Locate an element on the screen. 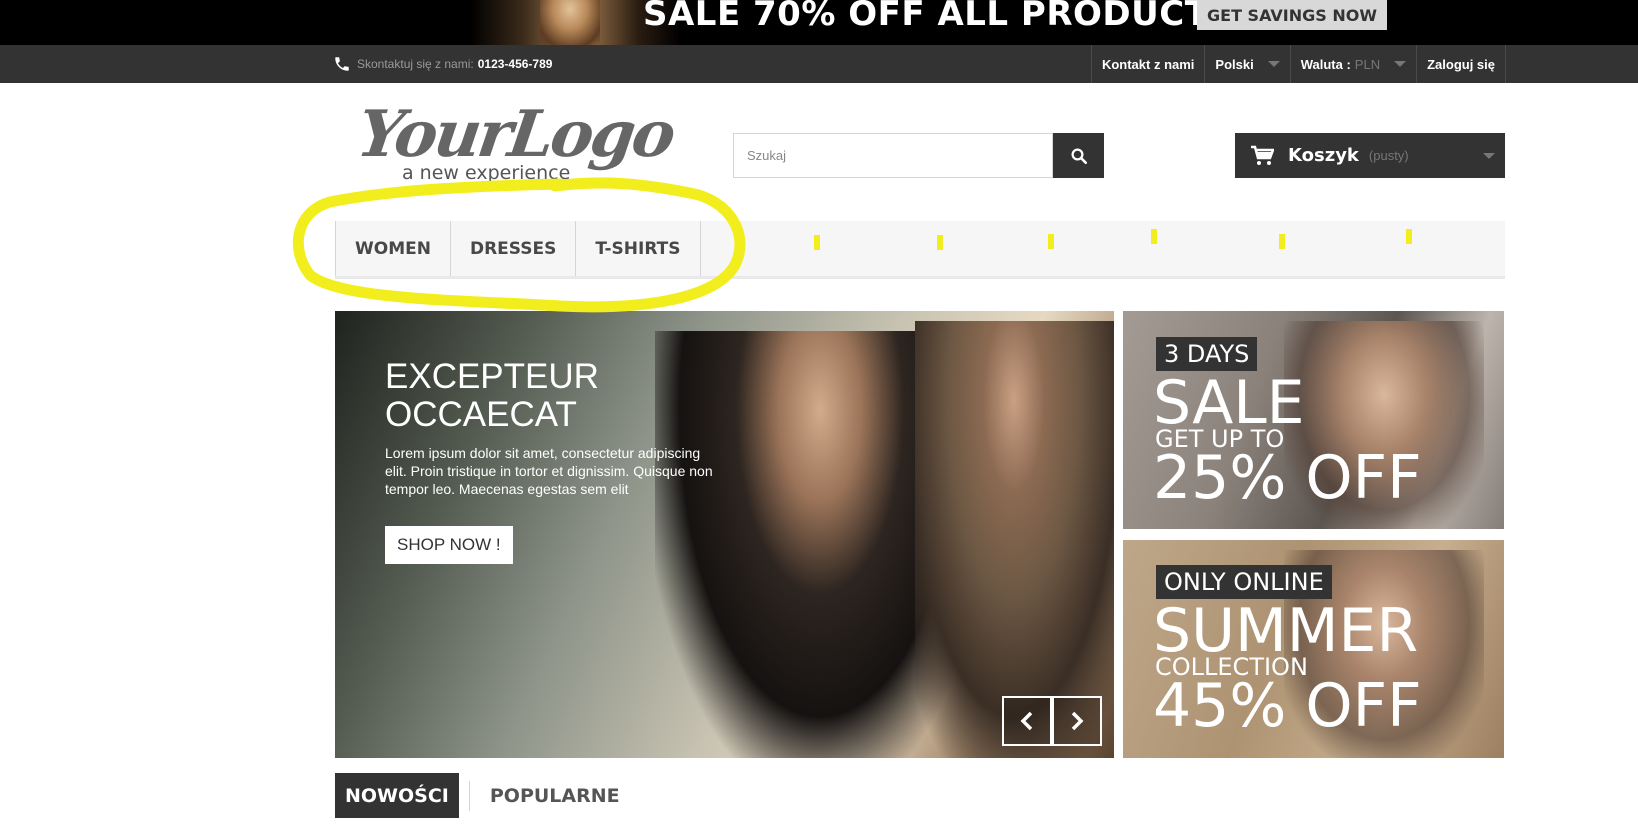 The height and width of the screenshot is (832, 1638). slide-model-man is located at coordinates (1014, 539).